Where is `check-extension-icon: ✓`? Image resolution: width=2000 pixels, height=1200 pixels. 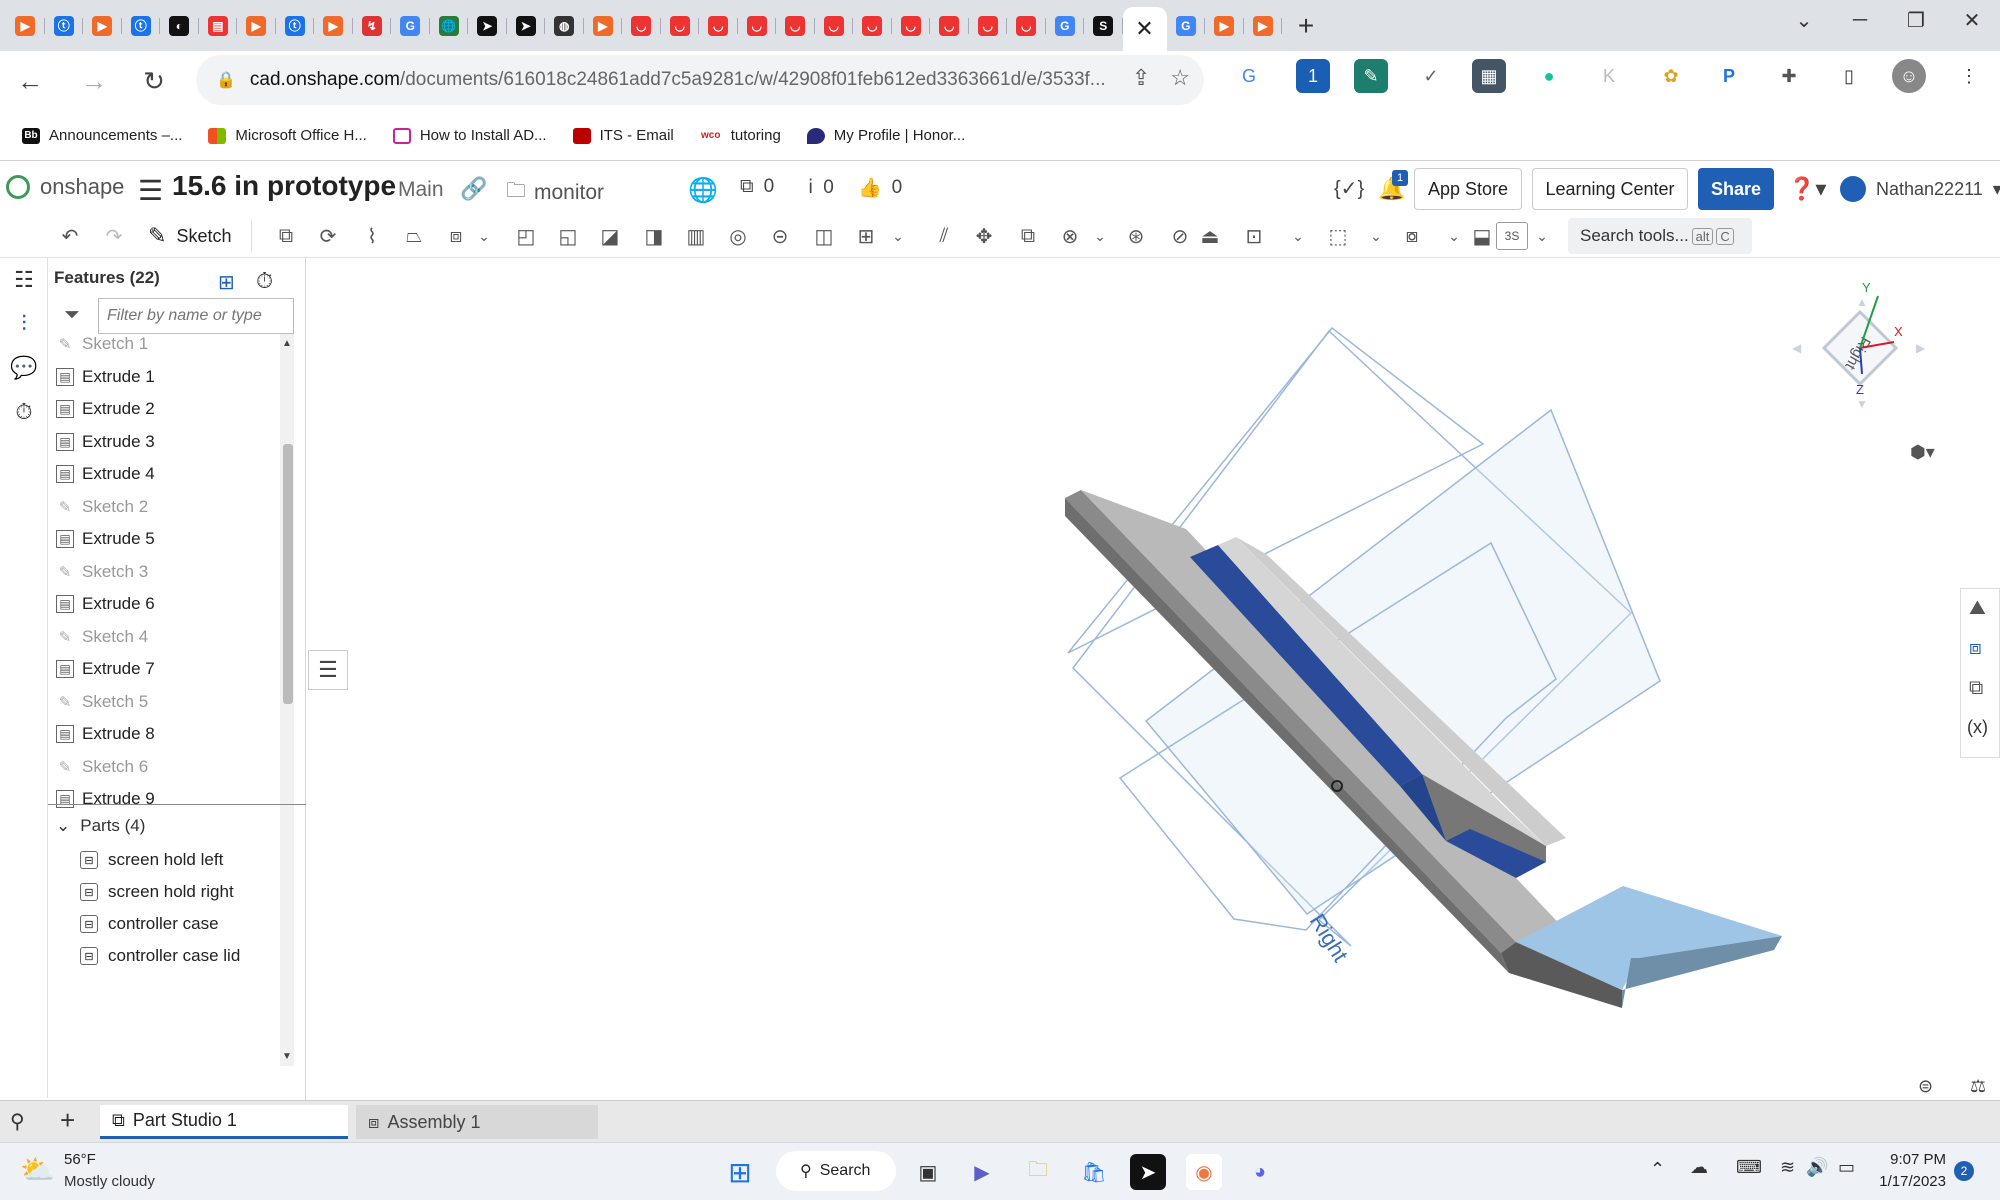
check-extension-icon: ✓ is located at coordinates (1431, 76).